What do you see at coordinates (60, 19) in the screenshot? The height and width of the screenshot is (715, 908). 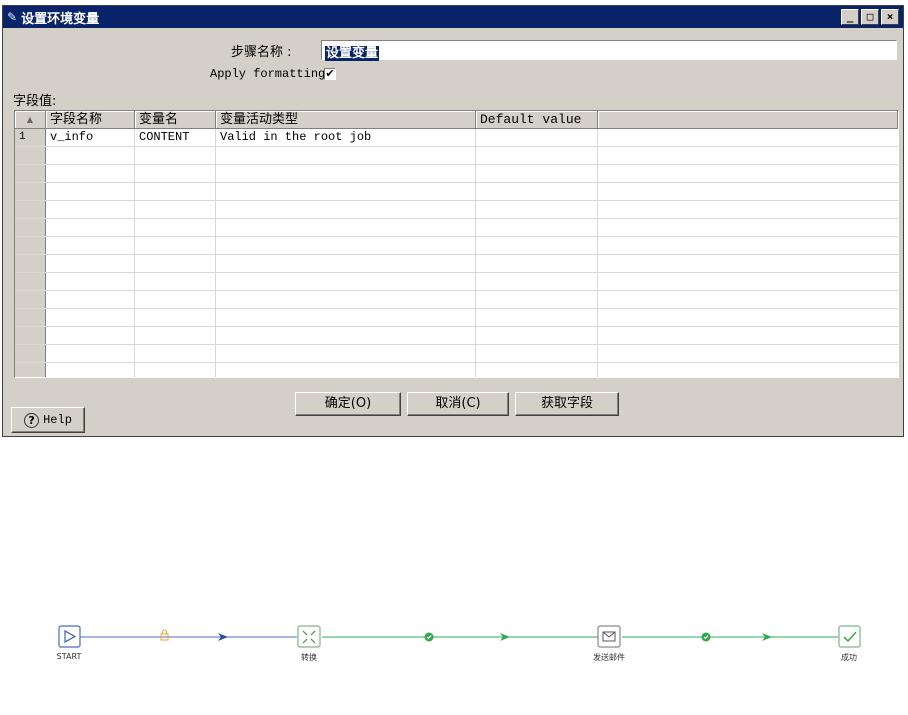 I see `dialog-title: 设置环境变量` at bounding box center [60, 19].